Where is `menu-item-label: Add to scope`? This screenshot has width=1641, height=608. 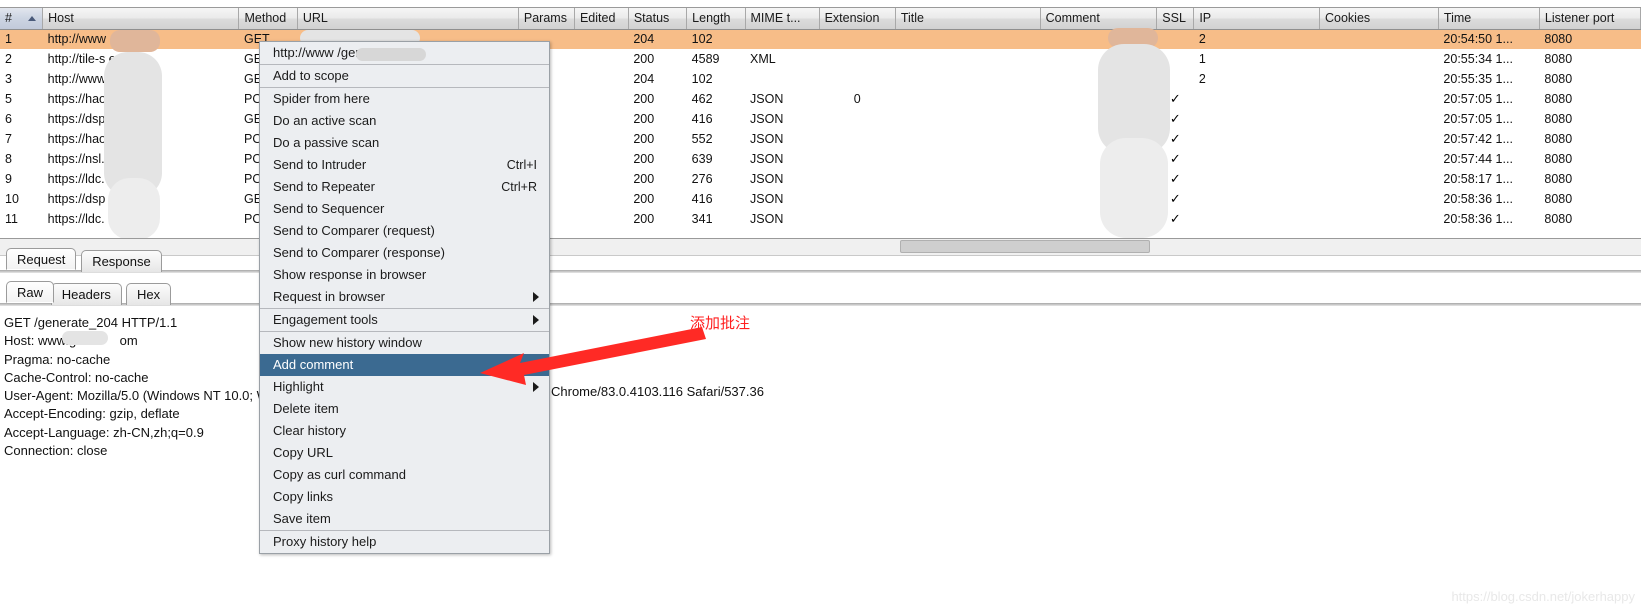 menu-item-label: Add to scope is located at coordinates (311, 75).